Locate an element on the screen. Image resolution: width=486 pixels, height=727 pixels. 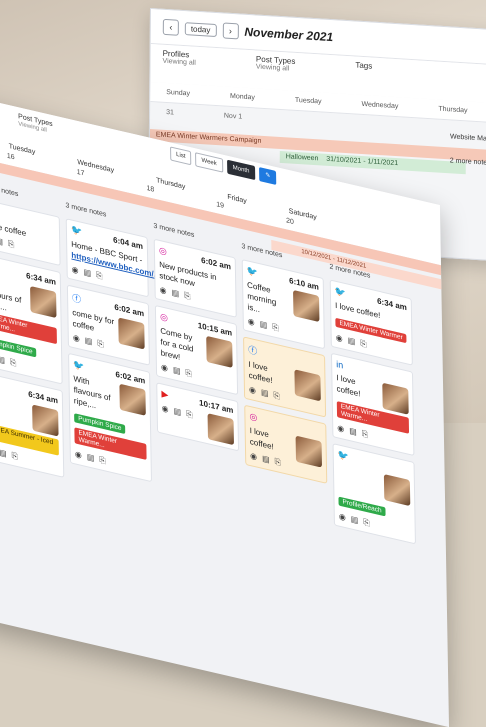
post-card: ◎ 10:15 am Come by for a cold brew! ◉ ▤ ⎘ is located at coordinates (196, 350).